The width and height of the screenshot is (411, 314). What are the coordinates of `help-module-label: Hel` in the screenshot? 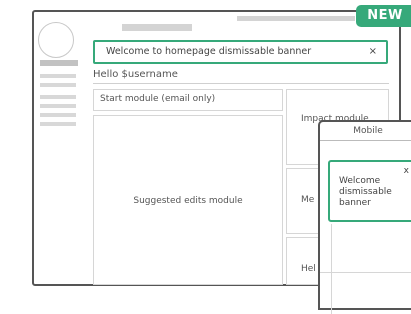 It's located at (308, 269).